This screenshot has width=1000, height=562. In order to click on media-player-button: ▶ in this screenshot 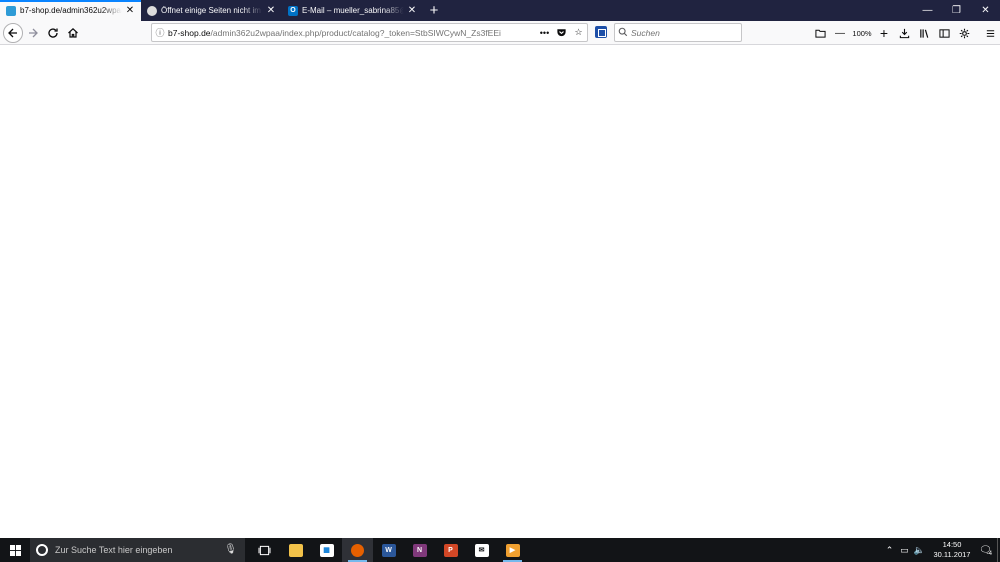, I will do `click(512, 550)`.